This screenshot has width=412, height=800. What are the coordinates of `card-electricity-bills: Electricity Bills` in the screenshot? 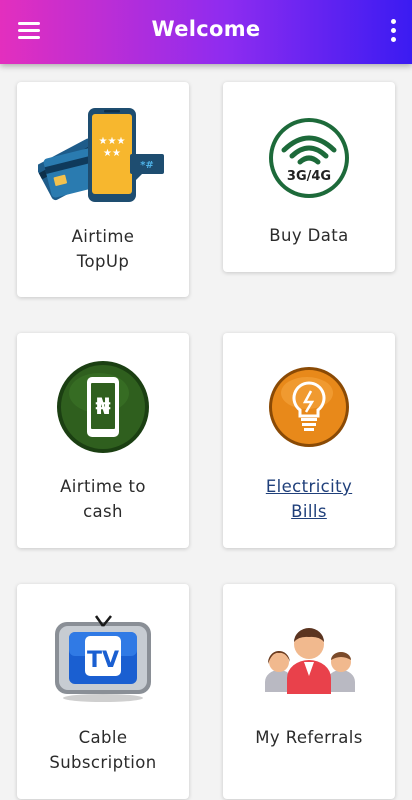 It's located at (309, 440).